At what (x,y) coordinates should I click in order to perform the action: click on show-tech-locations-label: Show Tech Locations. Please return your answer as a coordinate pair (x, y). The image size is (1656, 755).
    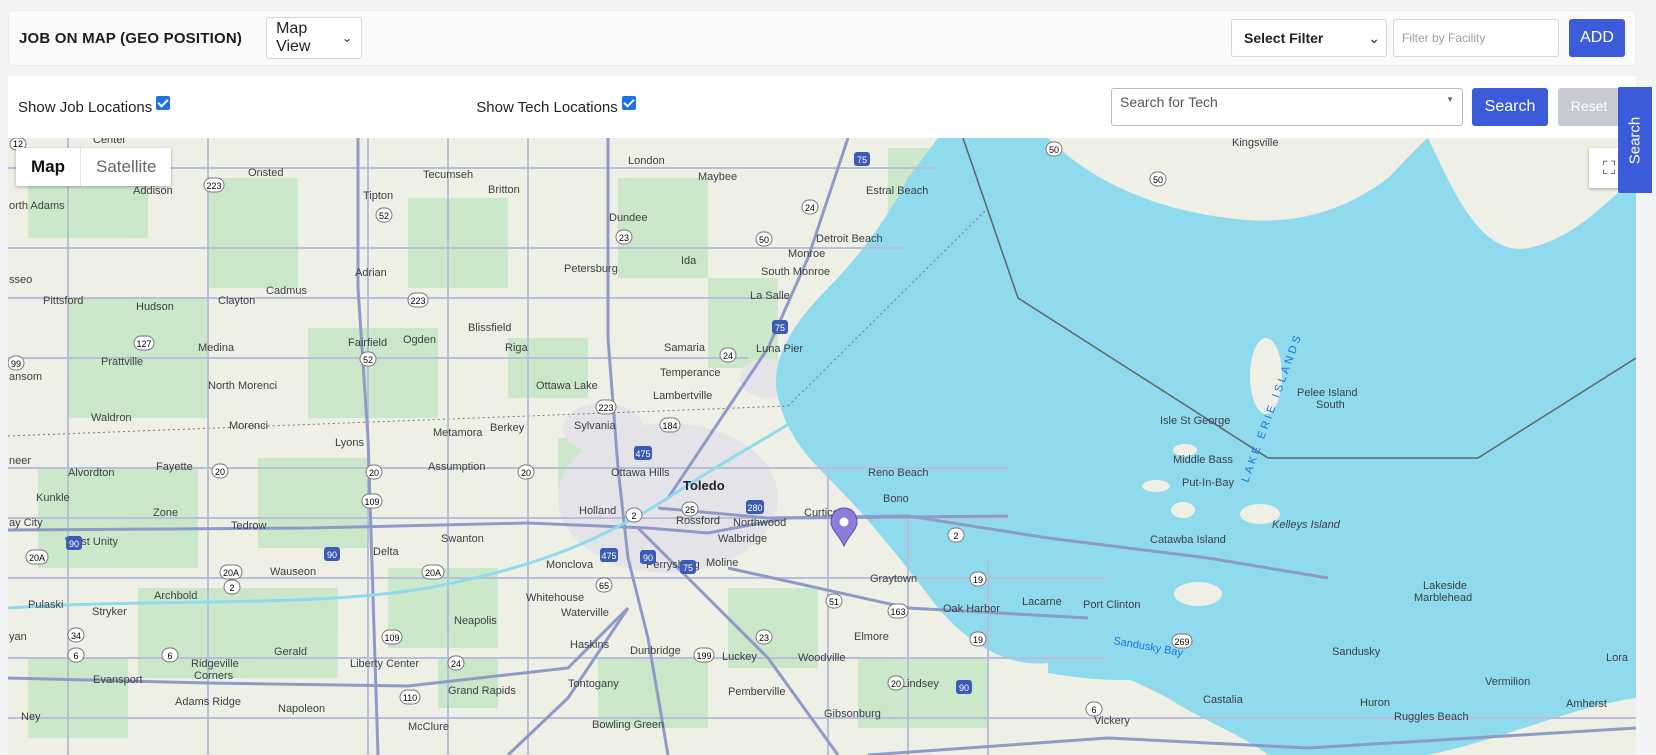
    Looking at the image, I should click on (547, 107).